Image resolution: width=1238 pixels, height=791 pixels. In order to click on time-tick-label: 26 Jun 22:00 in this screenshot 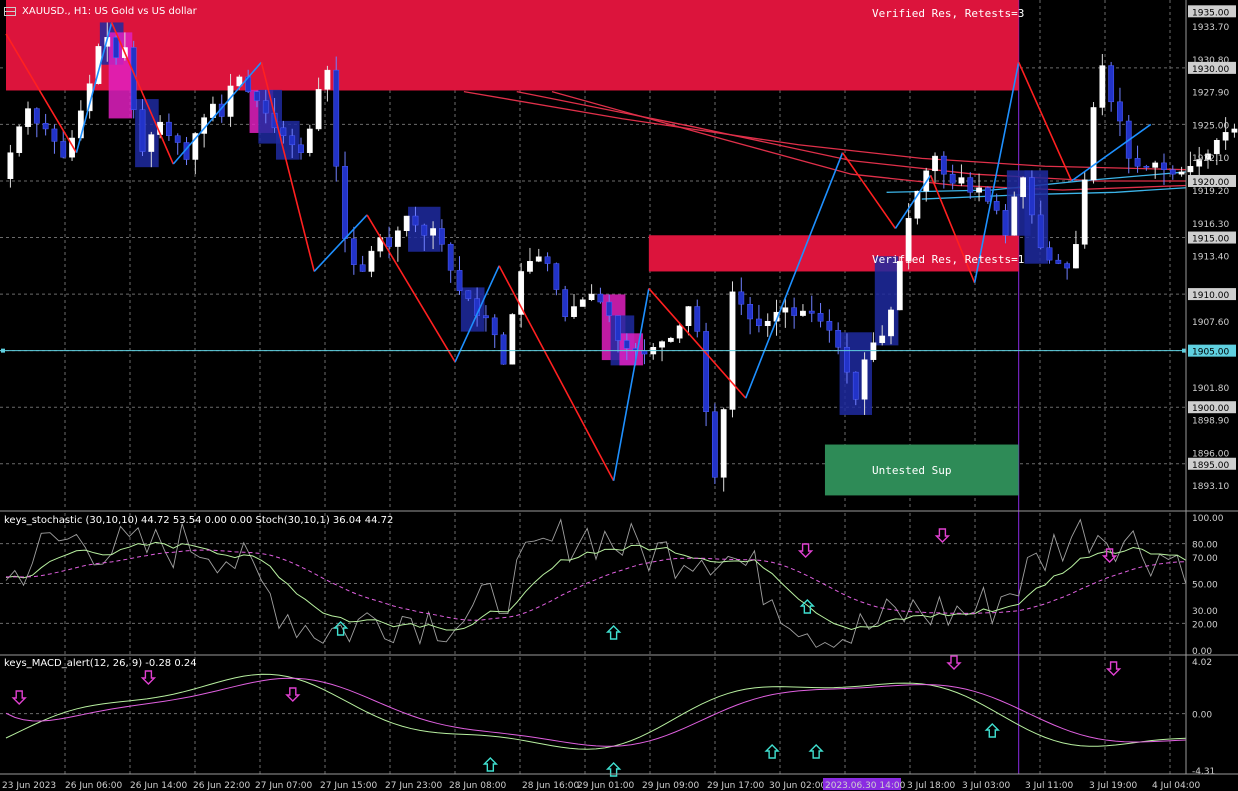, I will do `click(221, 786)`.